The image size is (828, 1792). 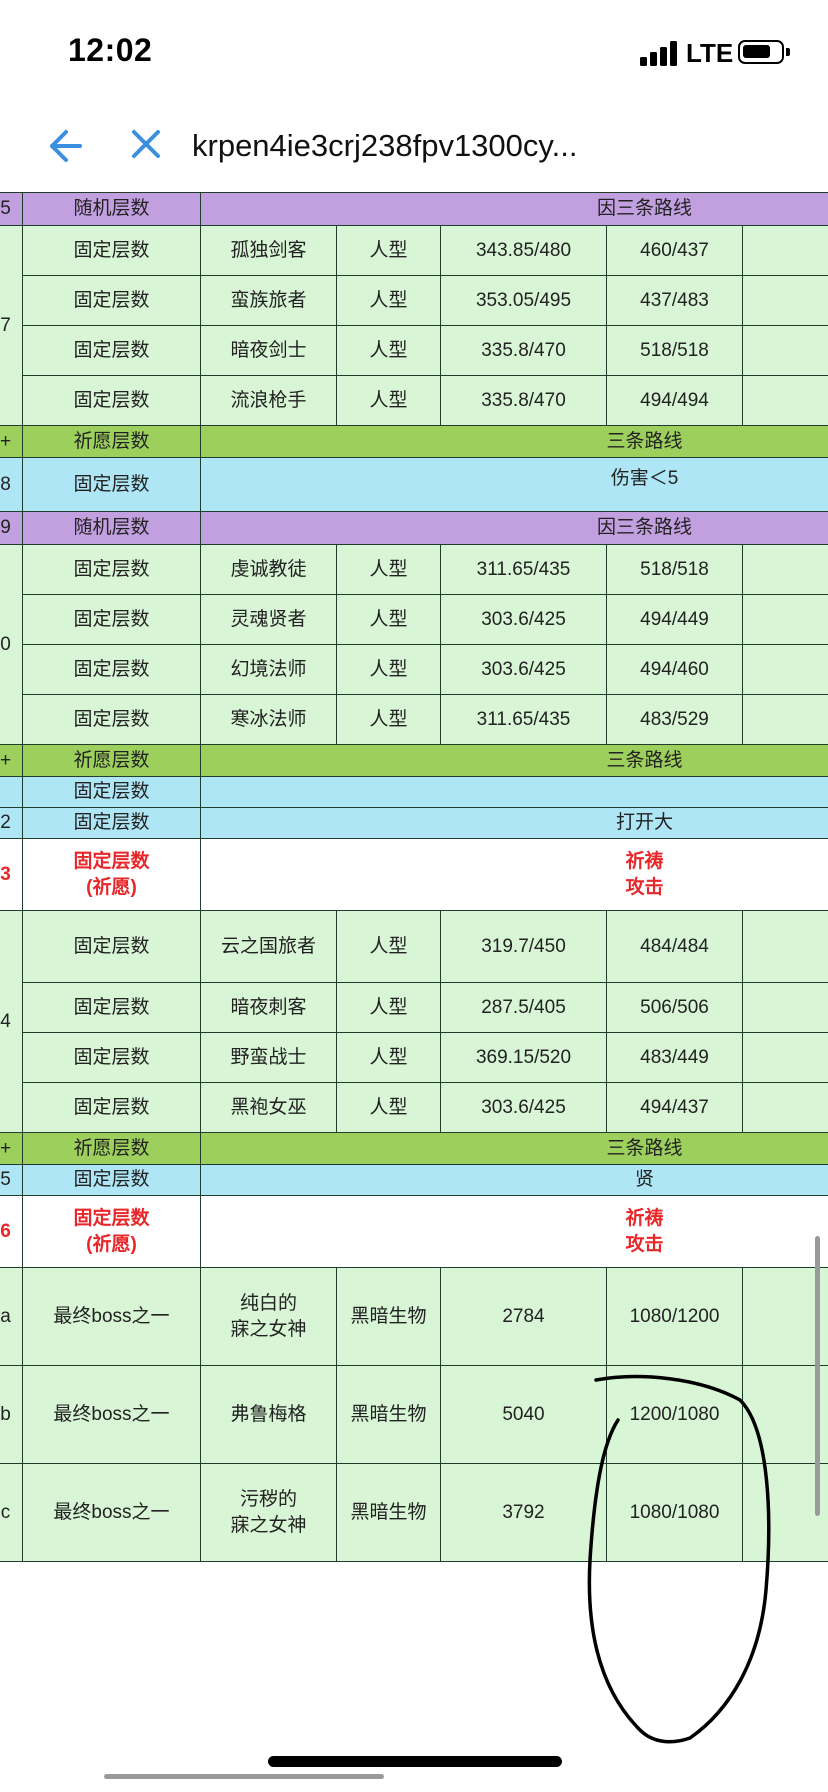 I want to click on monster-name: 暗夜刺客, so click(x=268, y=1007).